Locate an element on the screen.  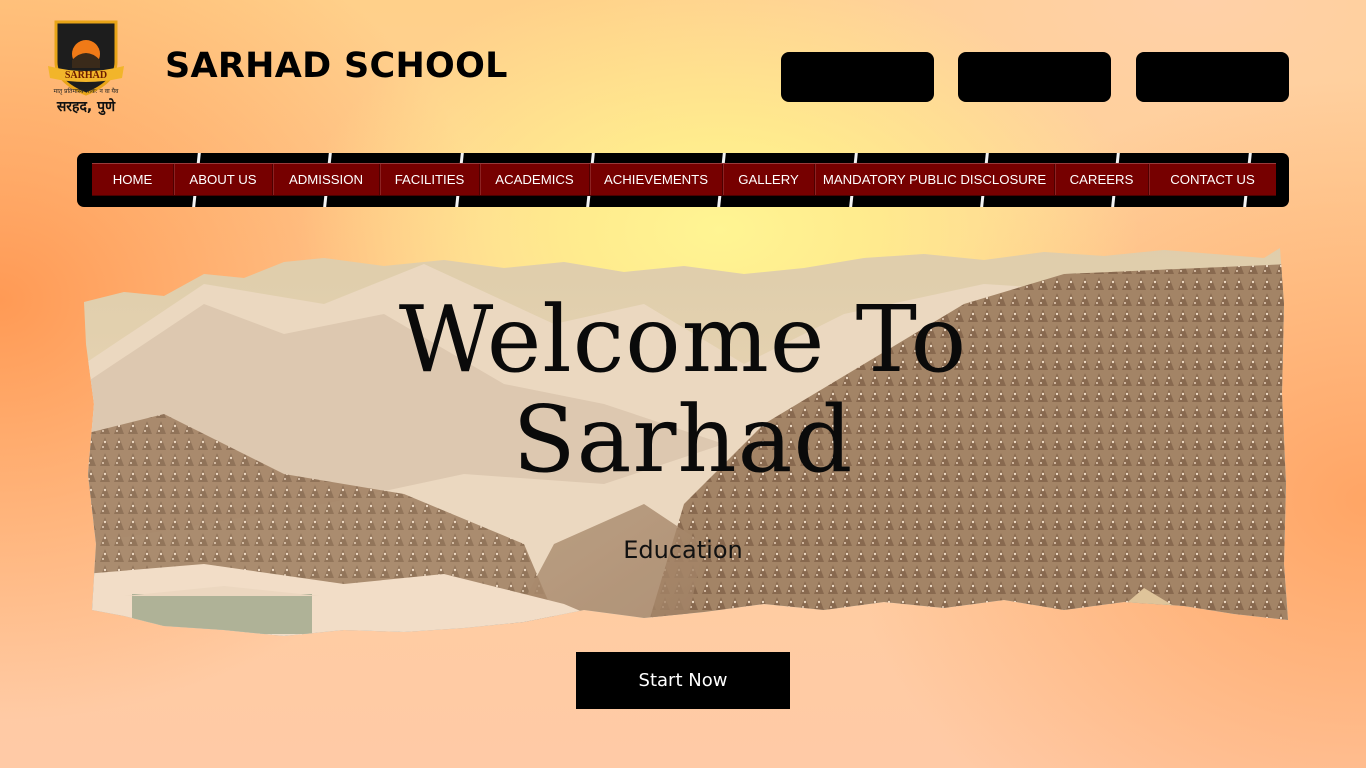
nav-item-contact-us: CONTACT US is located at coordinates (1212, 179).